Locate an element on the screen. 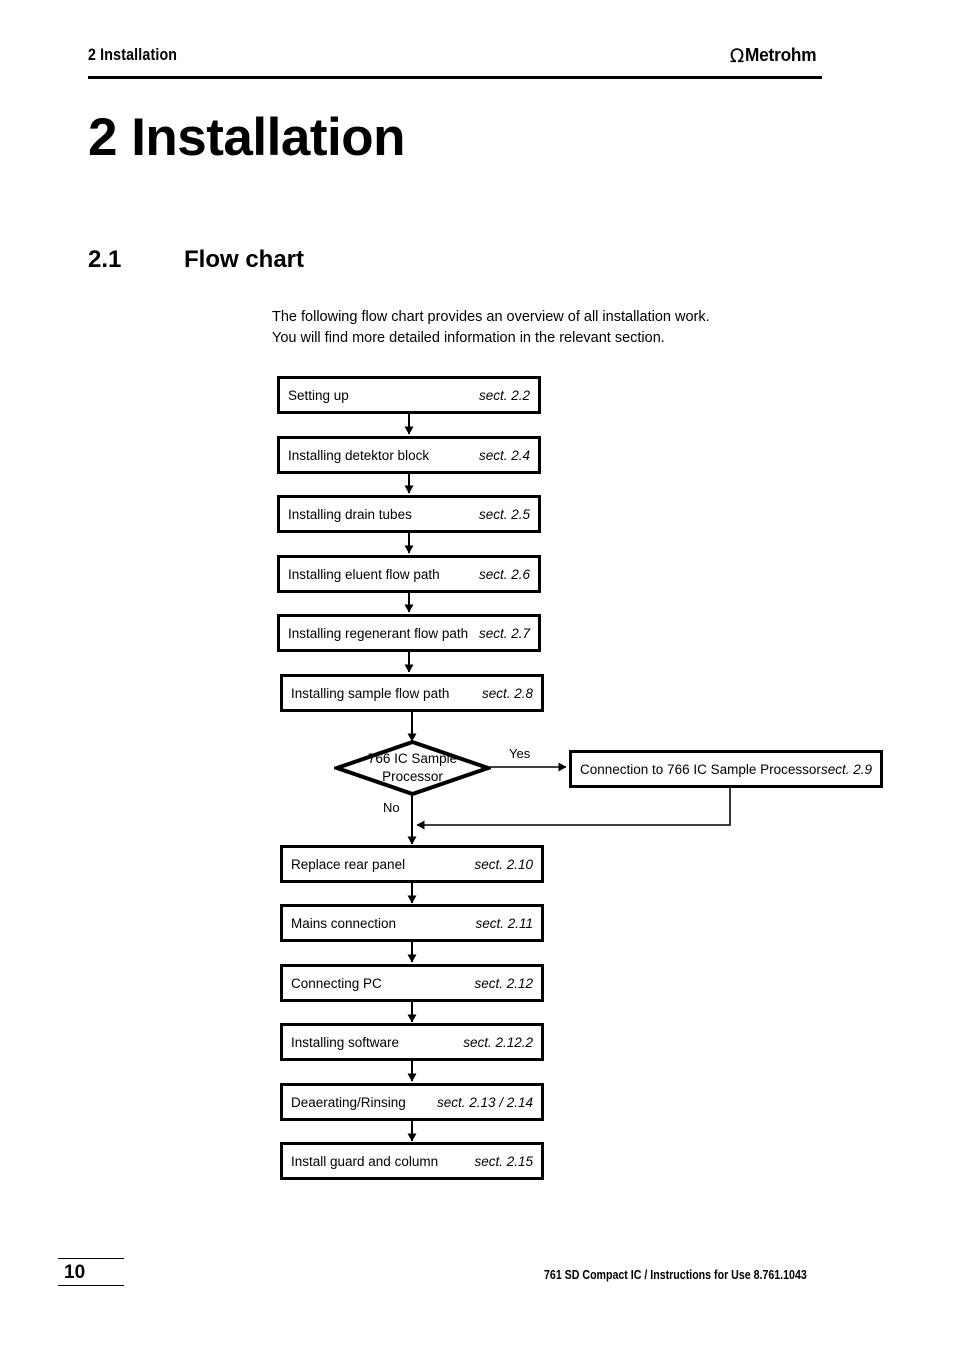 This screenshot has height=1351, width=954. flow-branch-label: Connection to 766 IC Sample Processor is located at coordinates (700, 769).